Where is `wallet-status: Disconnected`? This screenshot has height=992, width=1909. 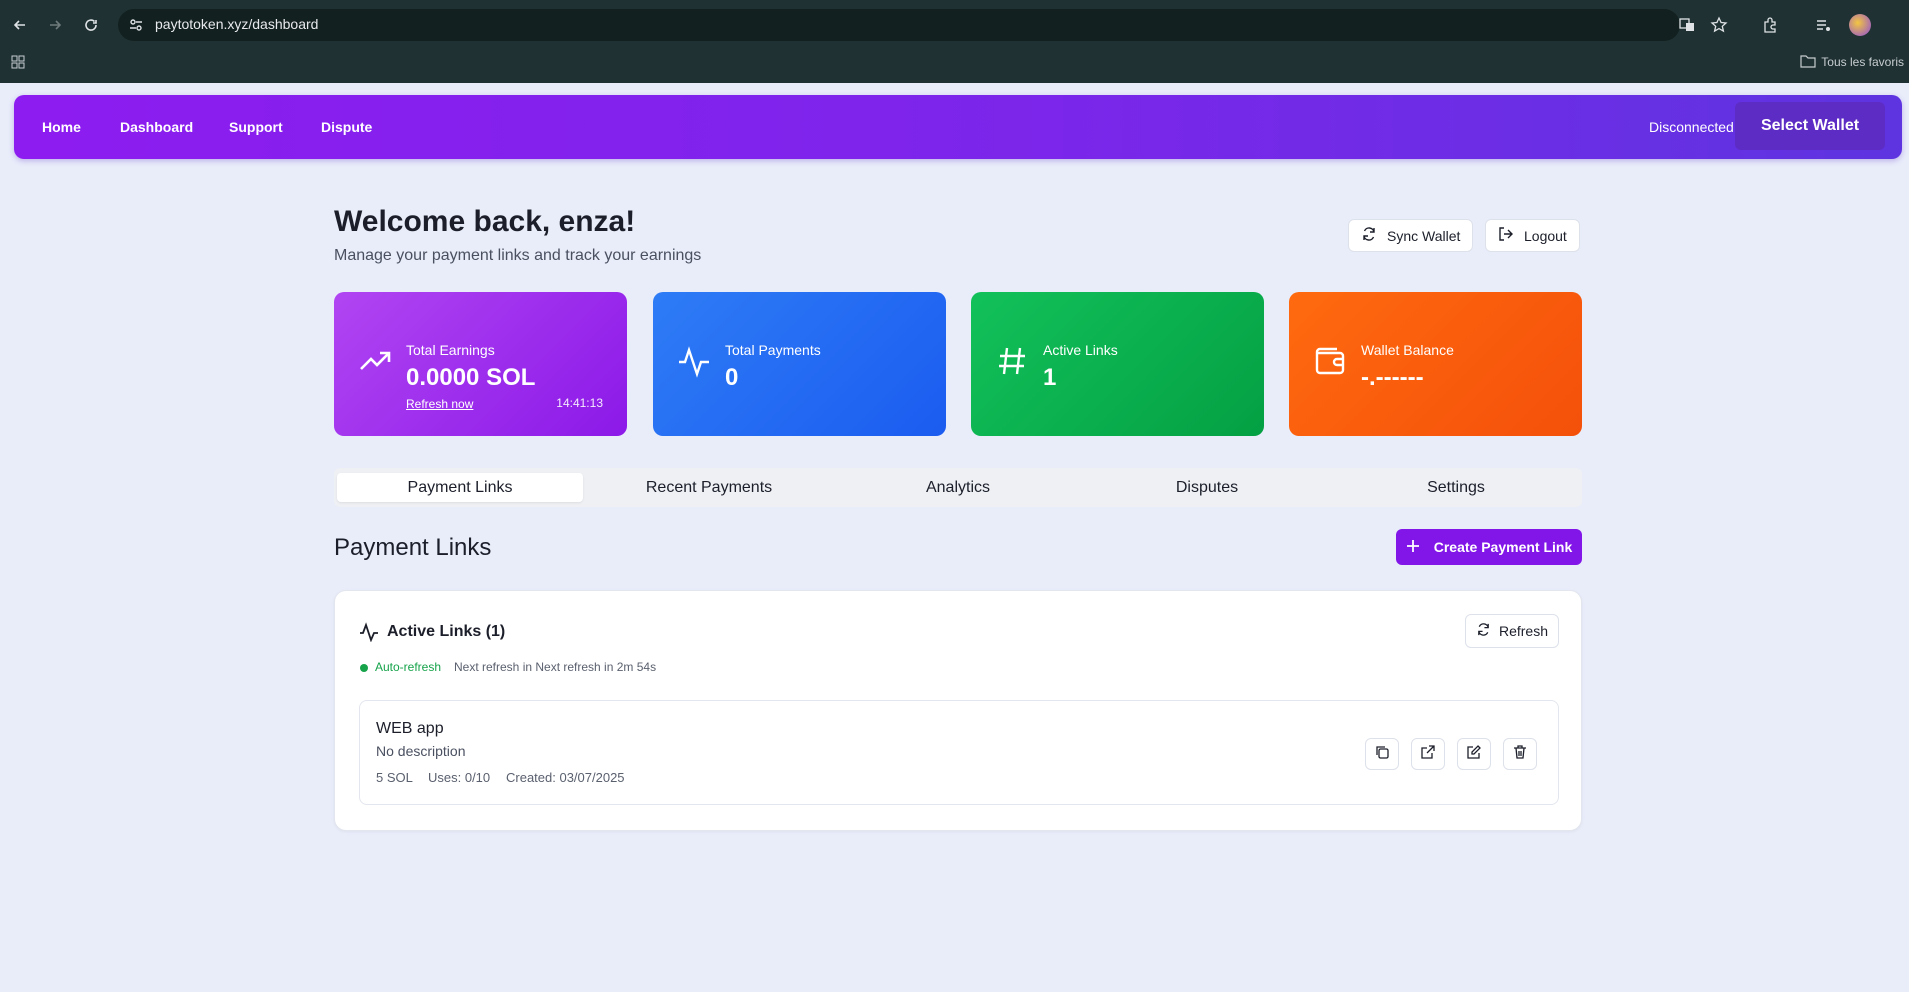 wallet-status: Disconnected is located at coordinates (1691, 127).